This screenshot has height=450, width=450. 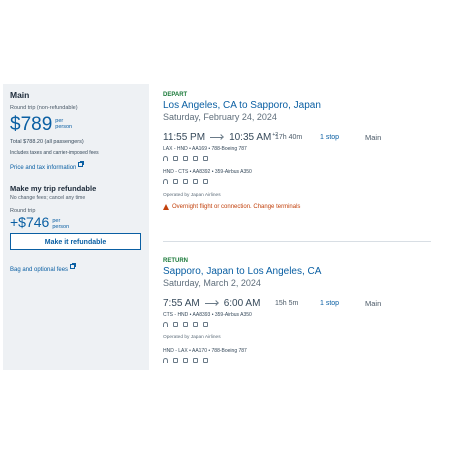 I want to click on depart-route: Los Angeles, CA to Sapporo, Japan, so click(x=242, y=105).